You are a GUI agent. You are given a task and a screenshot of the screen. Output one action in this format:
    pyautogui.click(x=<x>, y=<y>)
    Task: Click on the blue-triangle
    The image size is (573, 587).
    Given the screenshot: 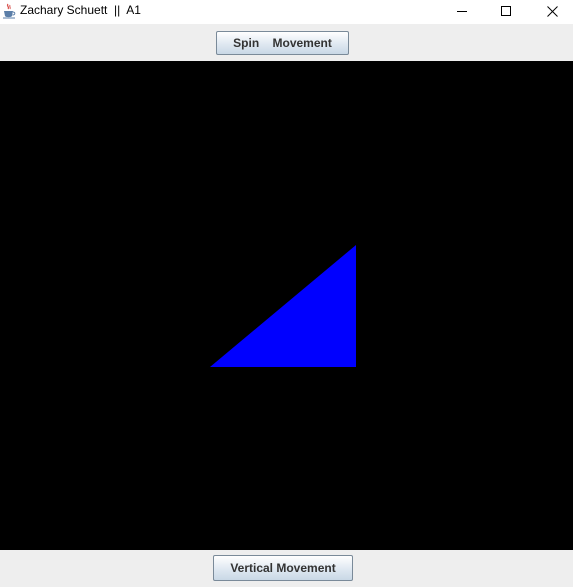 What is the action you would take?
    pyautogui.click(x=283, y=306)
    